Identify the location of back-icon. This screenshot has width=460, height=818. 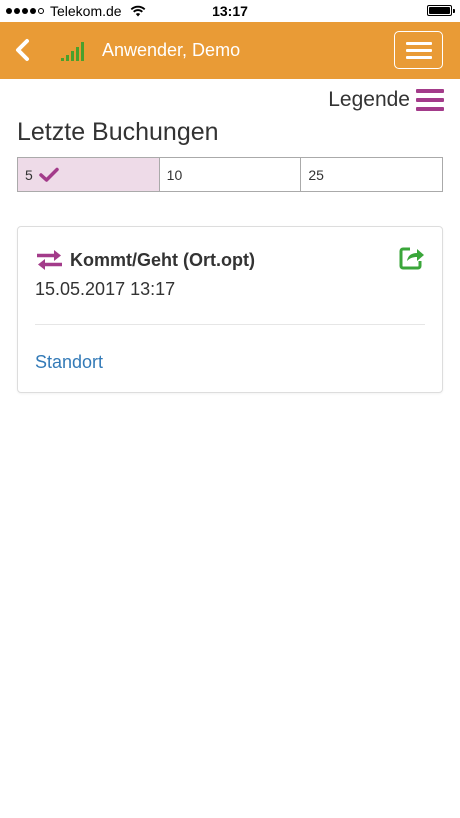
(24, 50).